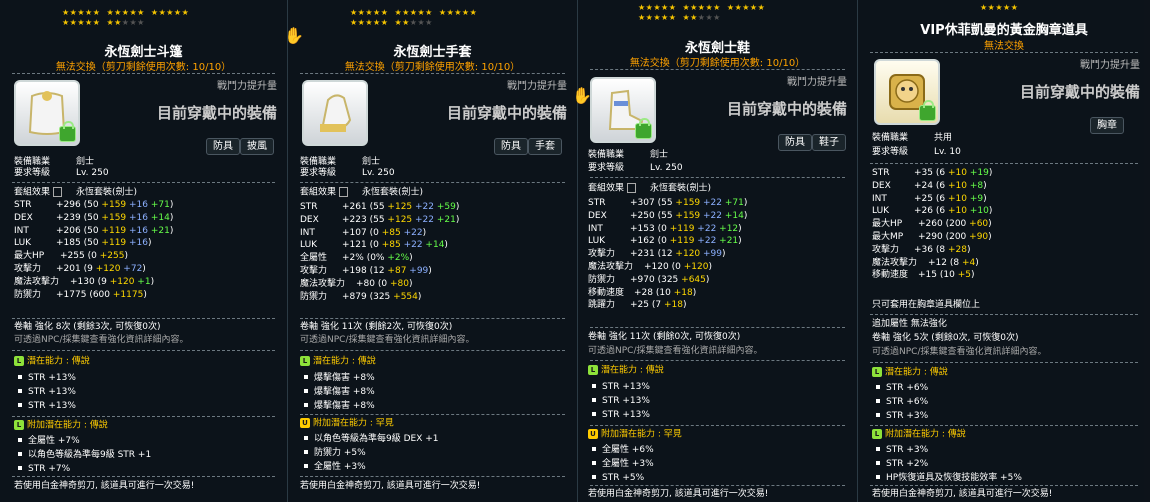 This screenshot has height=502, width=1150. What do you see at coordinates (1107, 125) in the screenshot?
I see `tag-slot: 胸章` at bounding box center [1107, 125].